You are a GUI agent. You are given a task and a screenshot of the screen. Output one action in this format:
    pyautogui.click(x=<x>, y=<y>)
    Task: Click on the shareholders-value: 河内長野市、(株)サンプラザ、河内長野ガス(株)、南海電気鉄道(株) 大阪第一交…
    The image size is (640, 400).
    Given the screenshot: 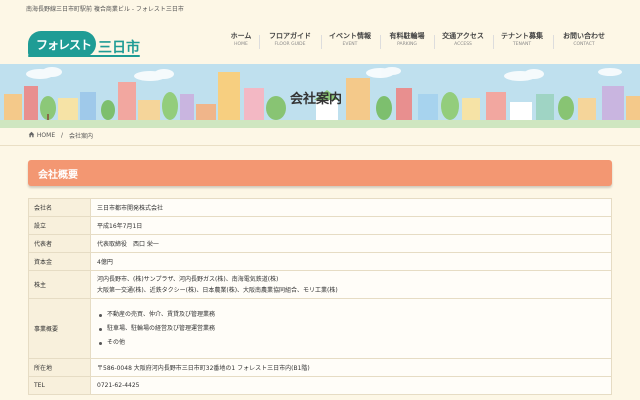 What is the action you would take?
    pyautogui.click(x=351, y=284)
    